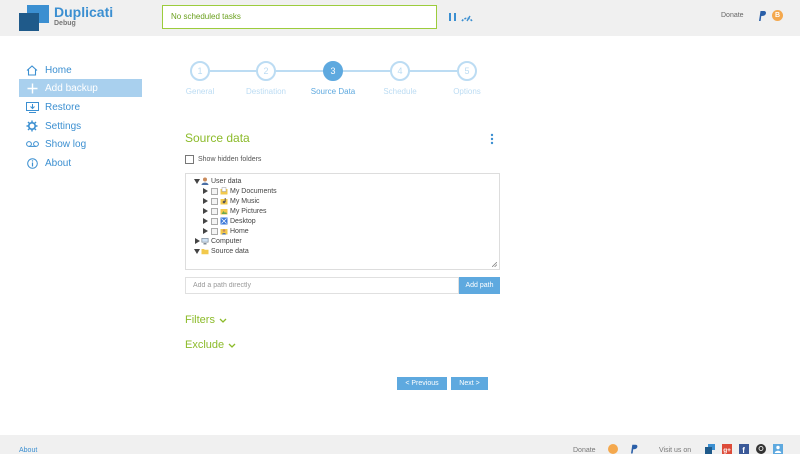 The width and height of the screenshot is (800, 454). I want to click on tree-node-computer: Computer, so click(217, 241).